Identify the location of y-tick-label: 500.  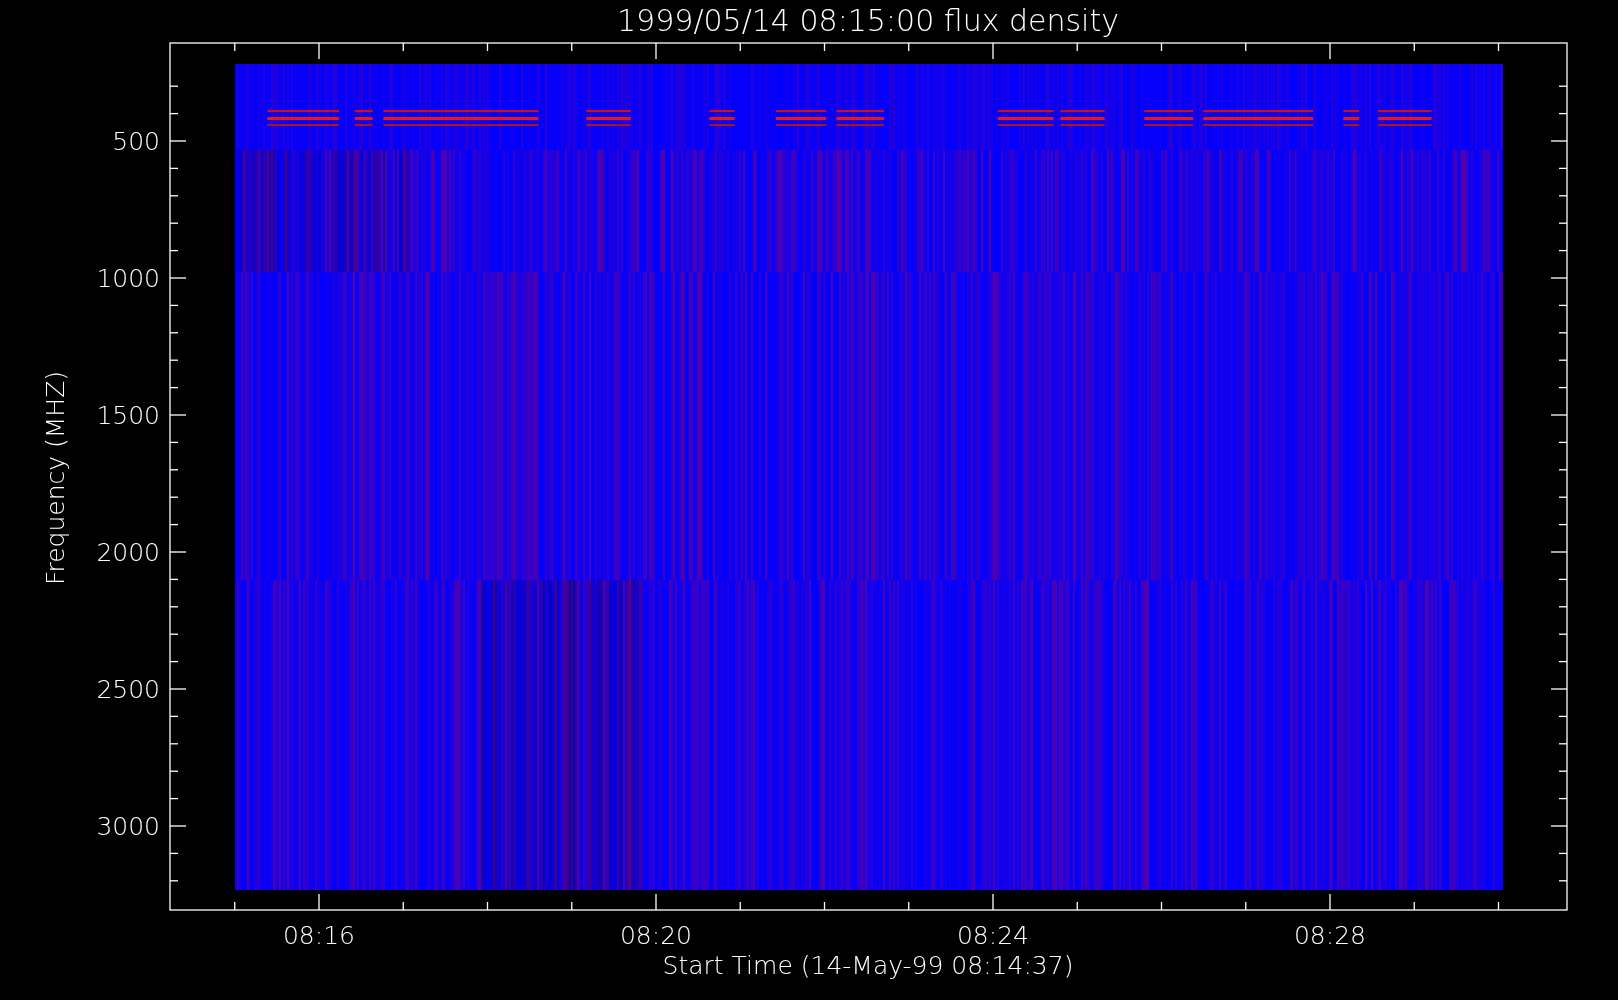
(136, 141).